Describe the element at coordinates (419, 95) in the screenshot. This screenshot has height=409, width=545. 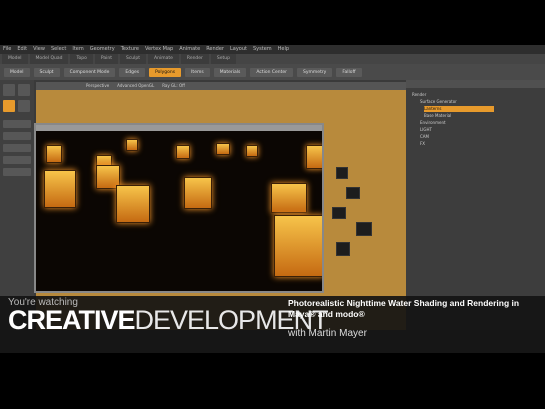
I see `item-row: Render` at that location.